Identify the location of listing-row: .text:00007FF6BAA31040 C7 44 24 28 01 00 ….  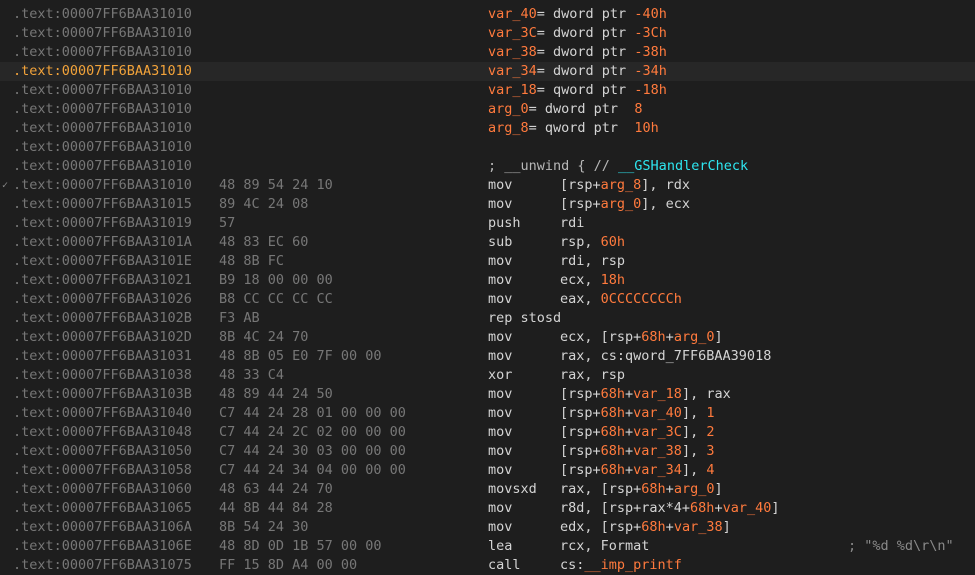
(487, 413).